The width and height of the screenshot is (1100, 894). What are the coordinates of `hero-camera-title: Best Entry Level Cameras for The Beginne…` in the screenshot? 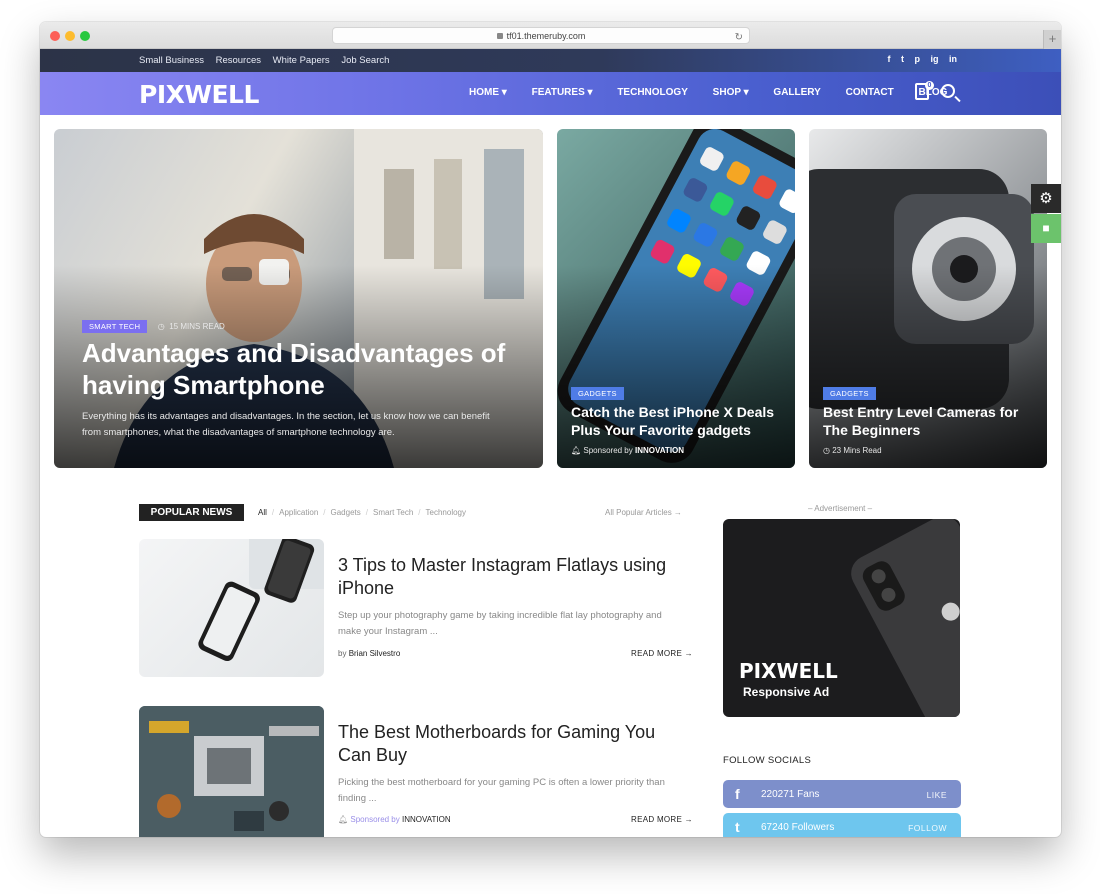 It's located at (930, 421).